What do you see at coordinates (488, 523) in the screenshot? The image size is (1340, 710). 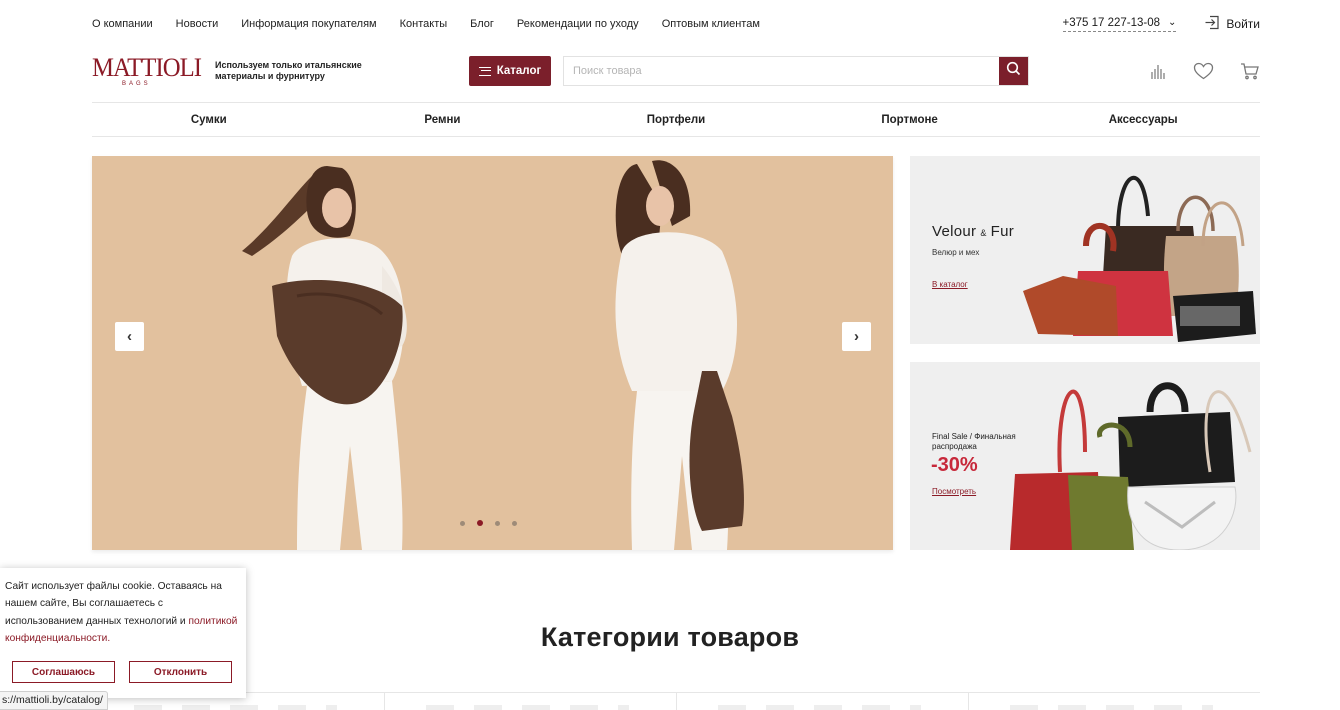 I see `slider-dots` at bounding box center [488, 523].